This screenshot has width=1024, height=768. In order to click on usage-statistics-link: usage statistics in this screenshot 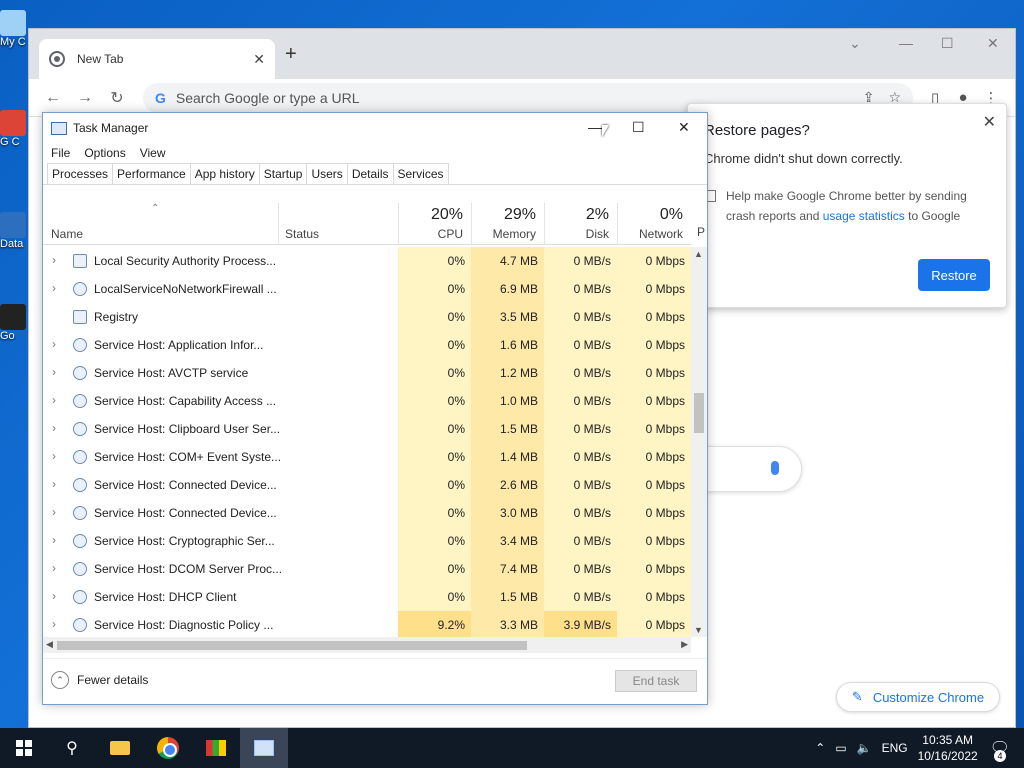, I will do `click(864, 216)`.